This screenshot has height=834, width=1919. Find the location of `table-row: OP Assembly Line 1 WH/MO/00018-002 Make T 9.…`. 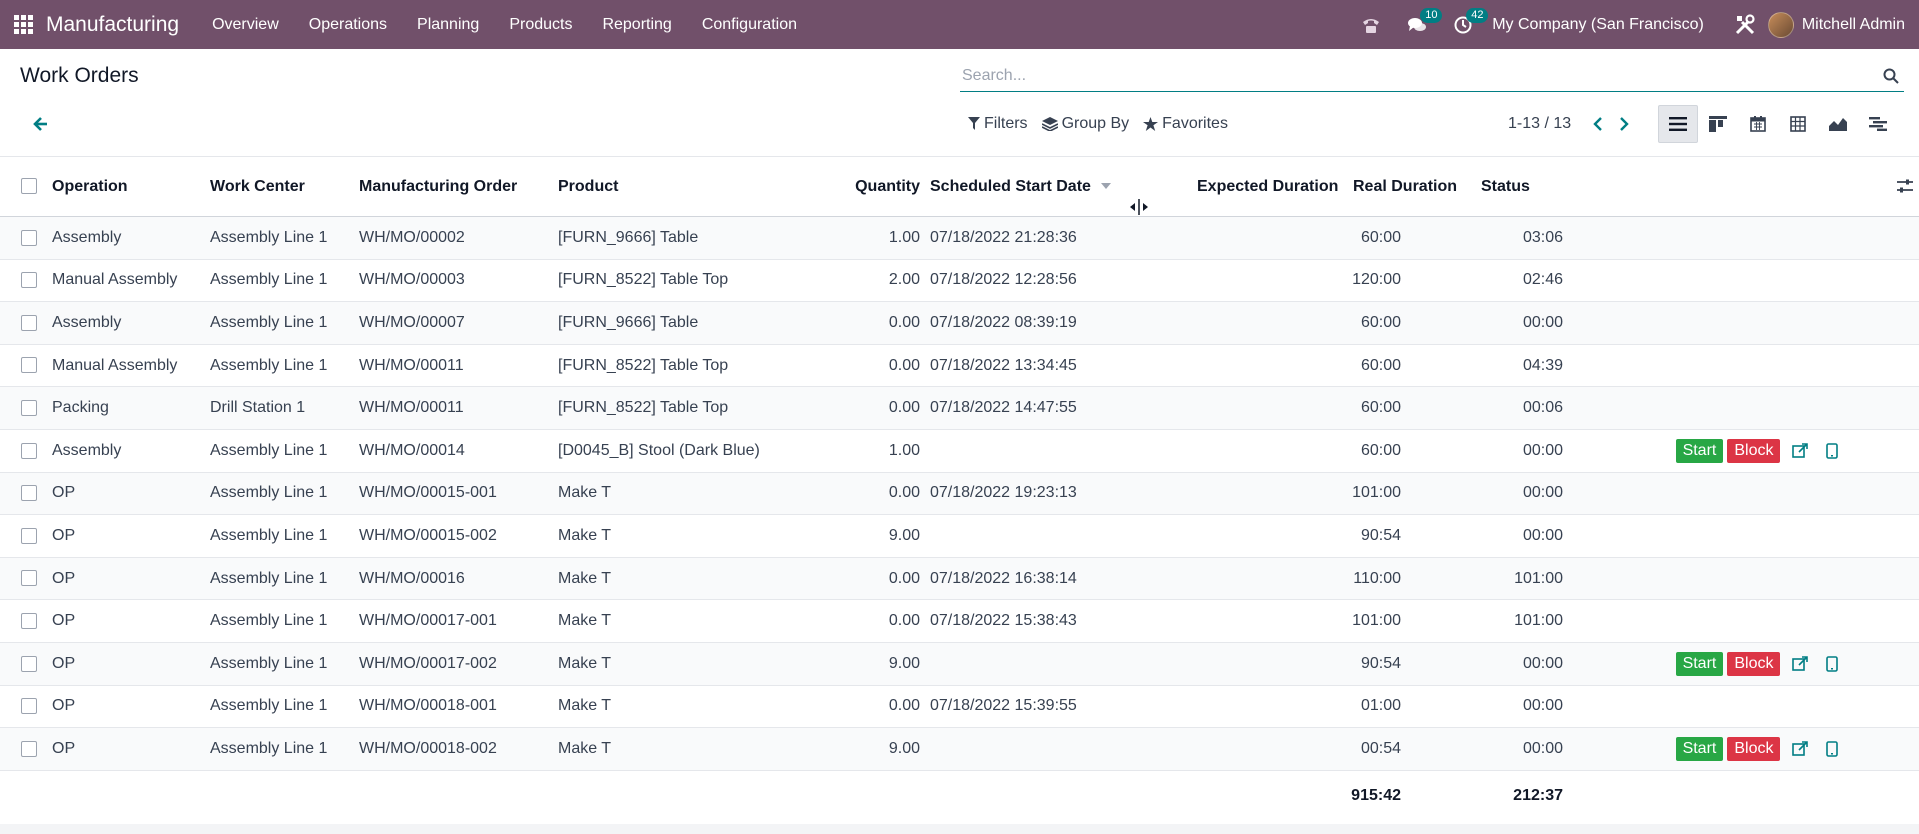

table-row: OP Assembly Line 1 WH/MO/00018-002 Make T 9.… is located at coordinates (959, 749).